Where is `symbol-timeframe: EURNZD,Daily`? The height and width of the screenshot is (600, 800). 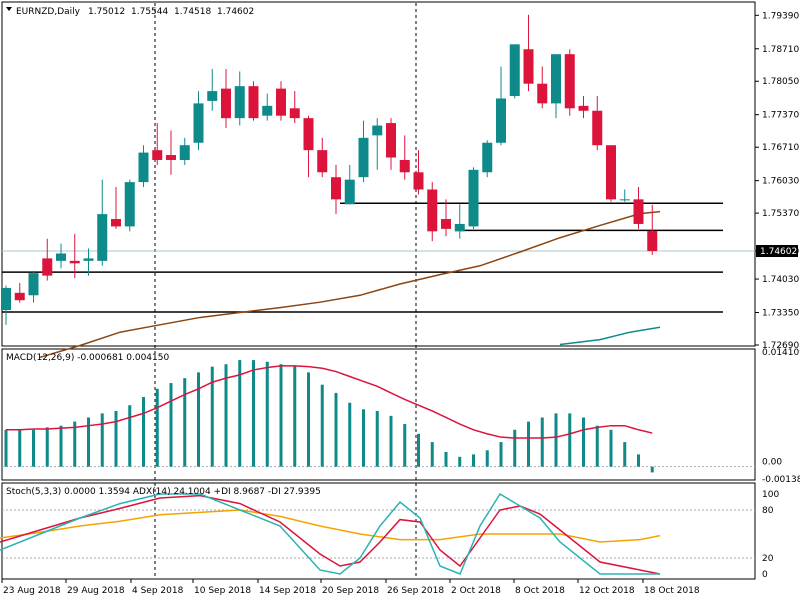
symbol-timeframe: EURNZD,Daily is located at coordinates (48, 12).